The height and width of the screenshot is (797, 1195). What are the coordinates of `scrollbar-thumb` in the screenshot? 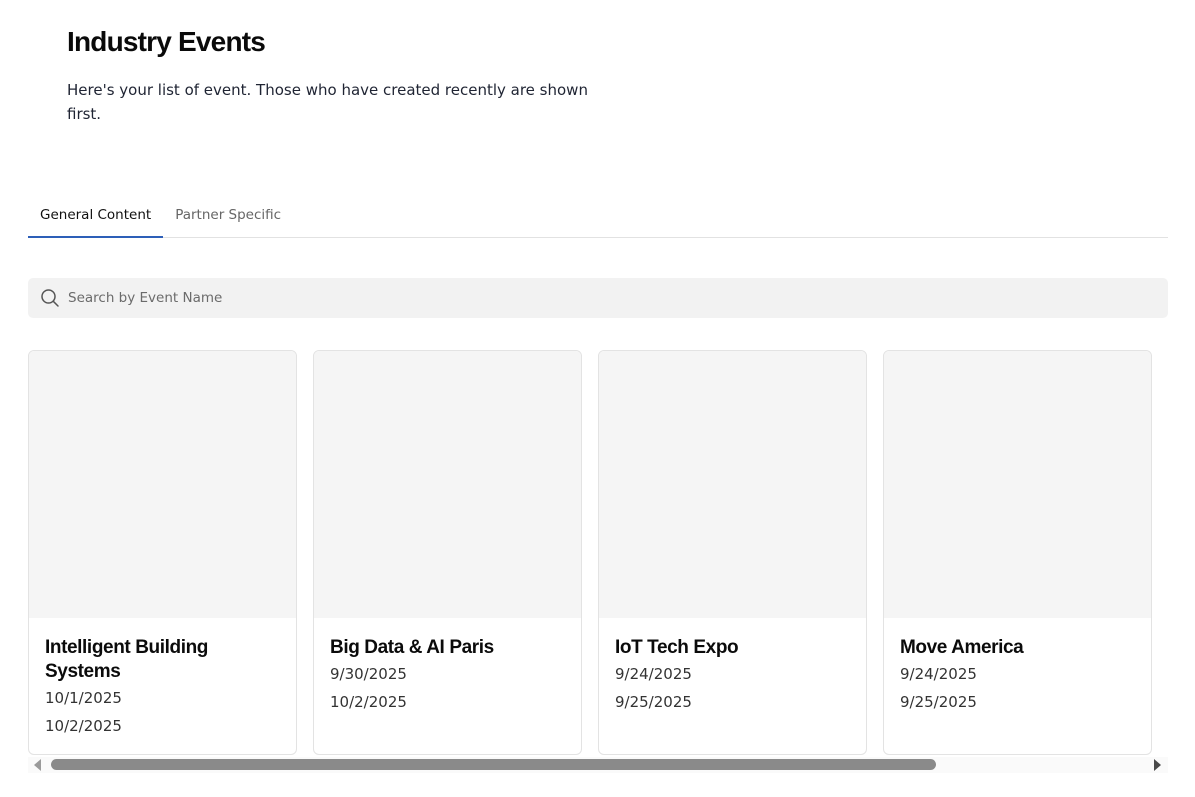 It's located at (493, 764).